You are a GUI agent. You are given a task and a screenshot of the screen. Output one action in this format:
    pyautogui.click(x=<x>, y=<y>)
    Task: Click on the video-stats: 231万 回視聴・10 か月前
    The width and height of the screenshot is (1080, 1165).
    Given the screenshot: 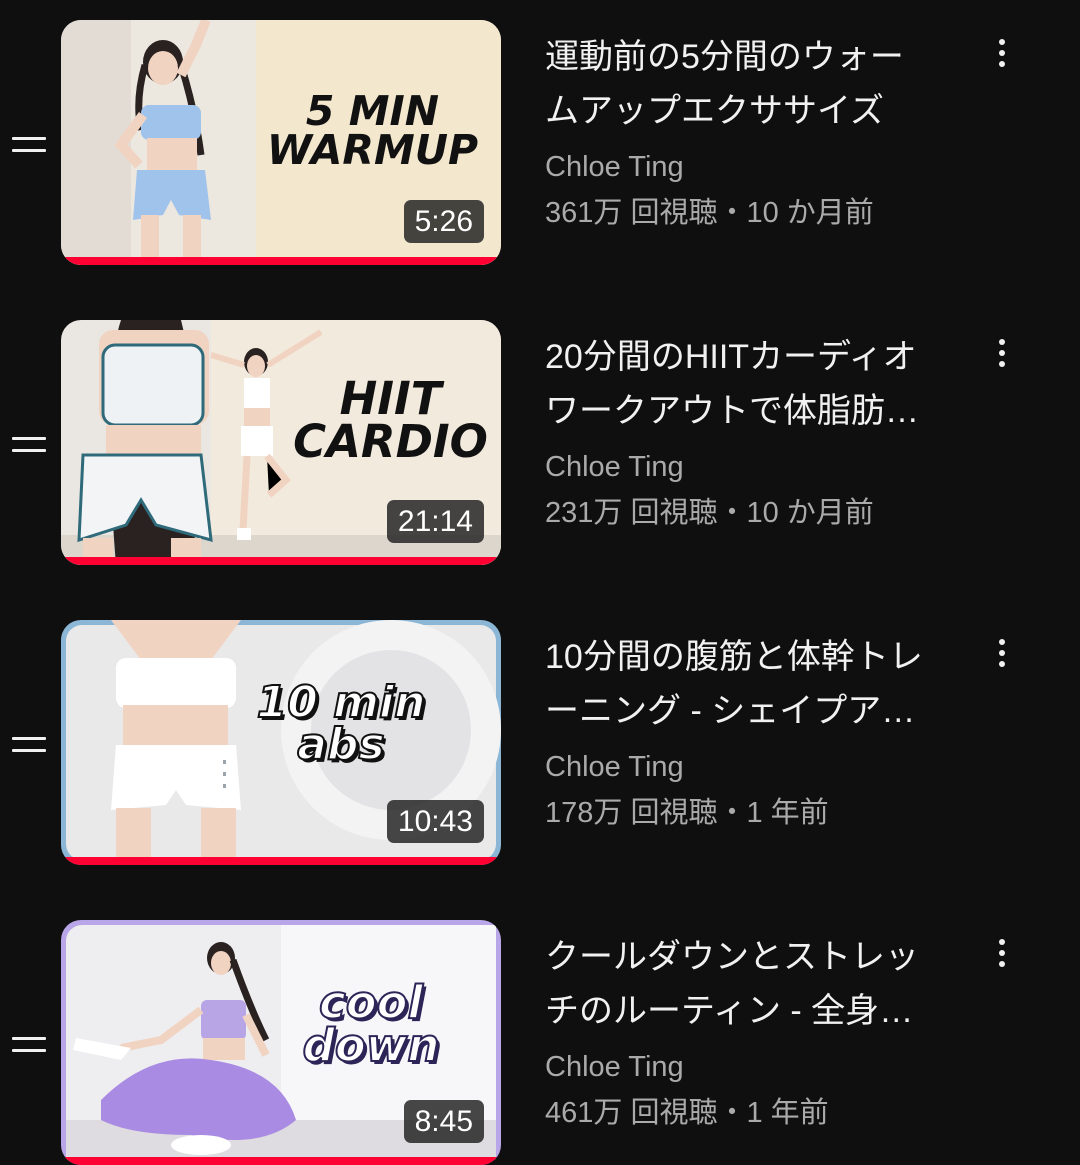 What is the action you would take?
    pyautogui.click(x=709, y=513)
    